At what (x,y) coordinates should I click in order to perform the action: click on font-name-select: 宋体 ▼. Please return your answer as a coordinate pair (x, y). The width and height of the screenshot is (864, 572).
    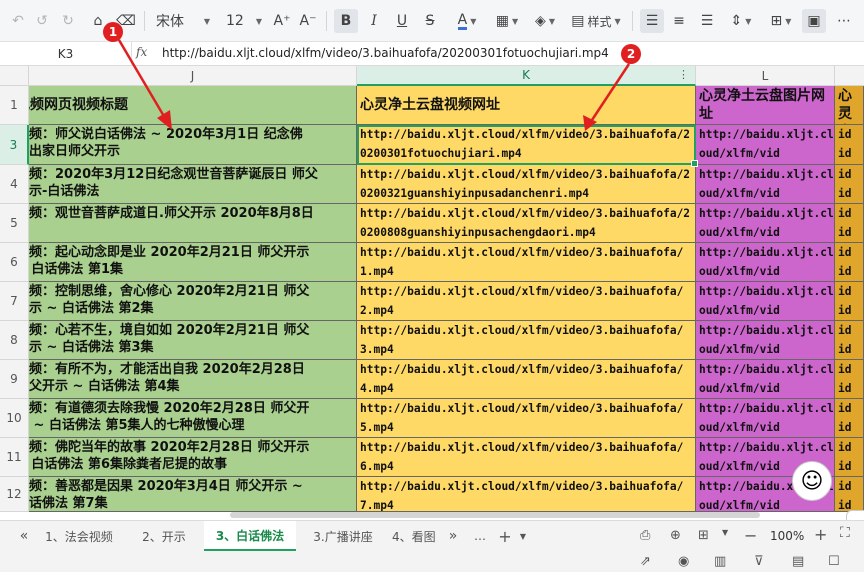
    Looking at the image, I should click on (183, 21).